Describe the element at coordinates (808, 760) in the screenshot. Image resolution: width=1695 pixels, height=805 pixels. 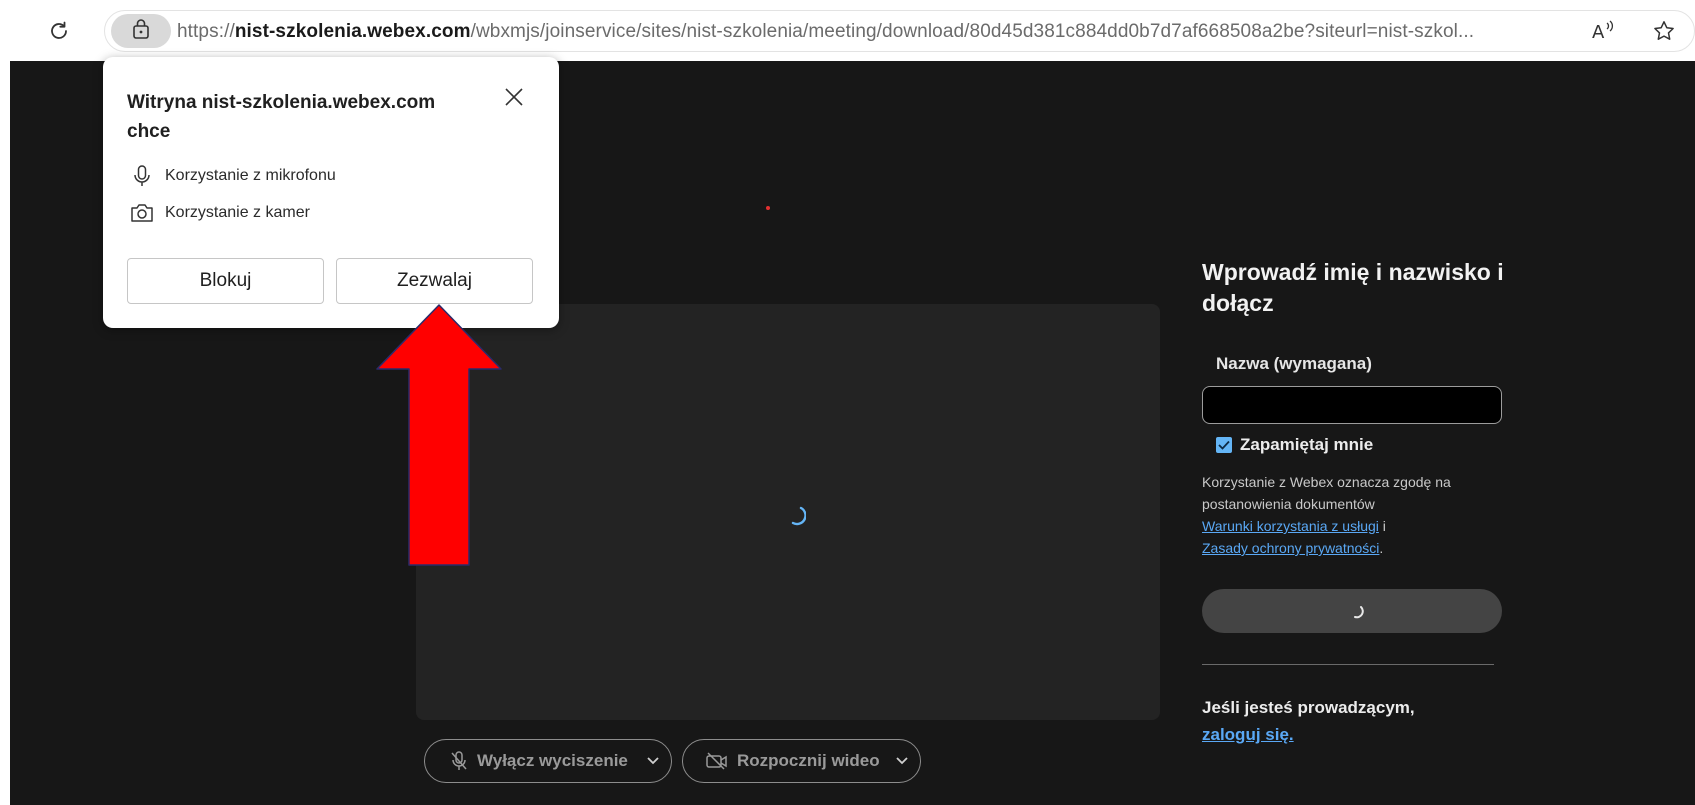
I see `start-video-label: Rozpocznij wideo` at that location.